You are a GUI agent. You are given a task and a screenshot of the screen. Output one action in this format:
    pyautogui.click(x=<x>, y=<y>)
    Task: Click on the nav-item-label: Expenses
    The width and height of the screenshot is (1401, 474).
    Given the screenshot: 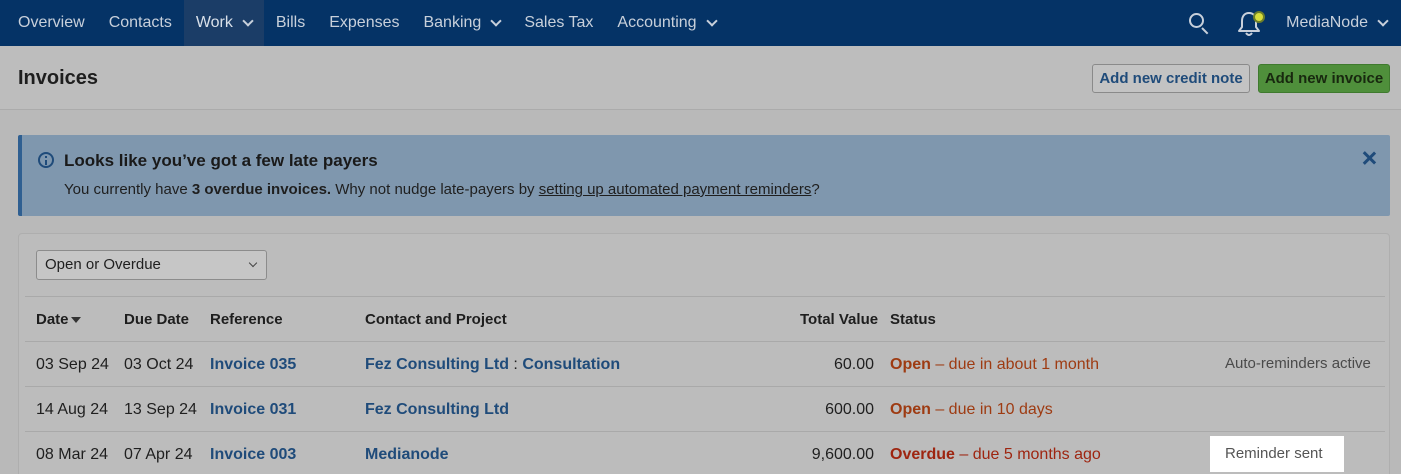 What is the action you would take?
    pyautogui.click(x=364, y=22)
    